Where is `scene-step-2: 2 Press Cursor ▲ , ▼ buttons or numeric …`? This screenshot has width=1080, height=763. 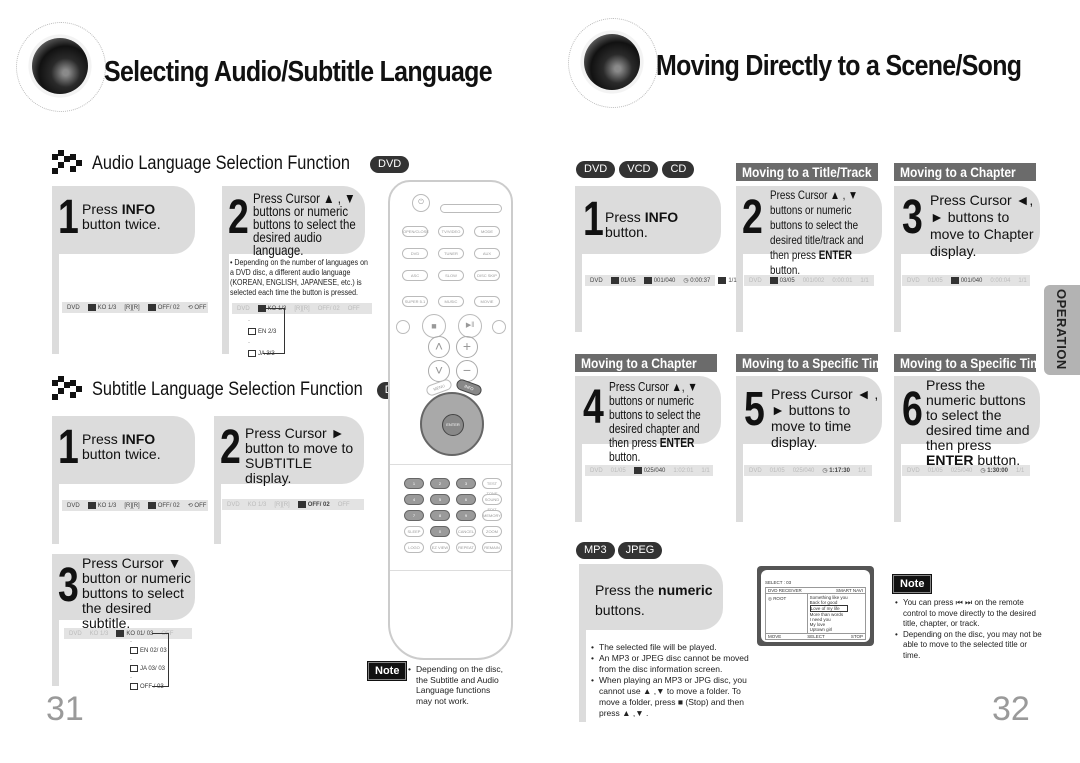 scene-step-2: 2 Press Cursor ▲ , ▼ buttons or numeric … is located at coordinates (809, 231).